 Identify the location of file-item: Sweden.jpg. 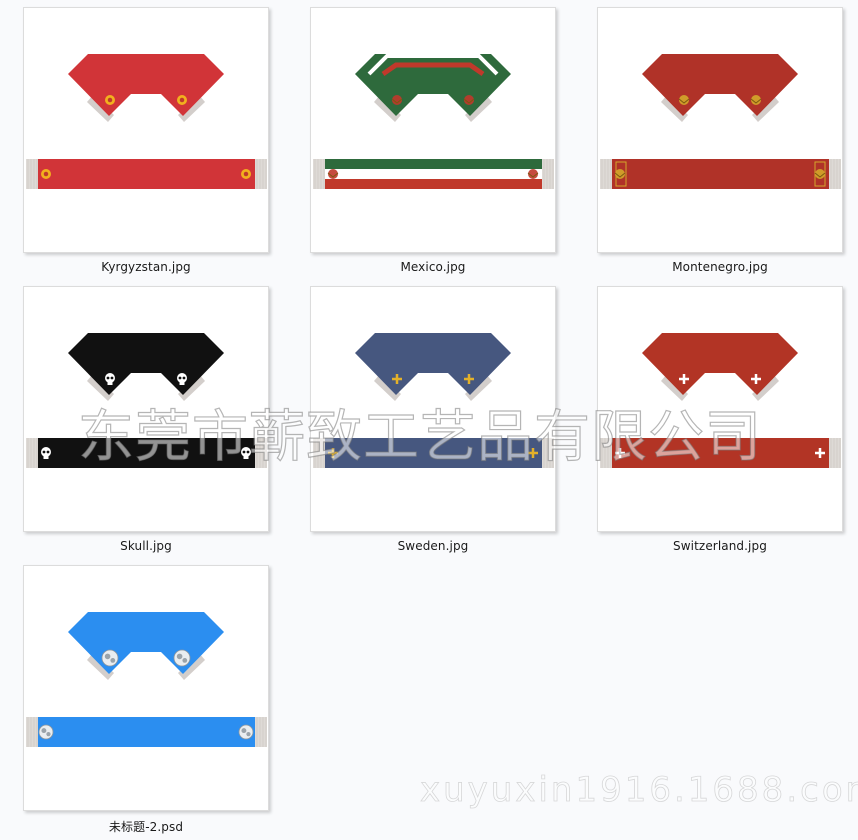
(436, 423).